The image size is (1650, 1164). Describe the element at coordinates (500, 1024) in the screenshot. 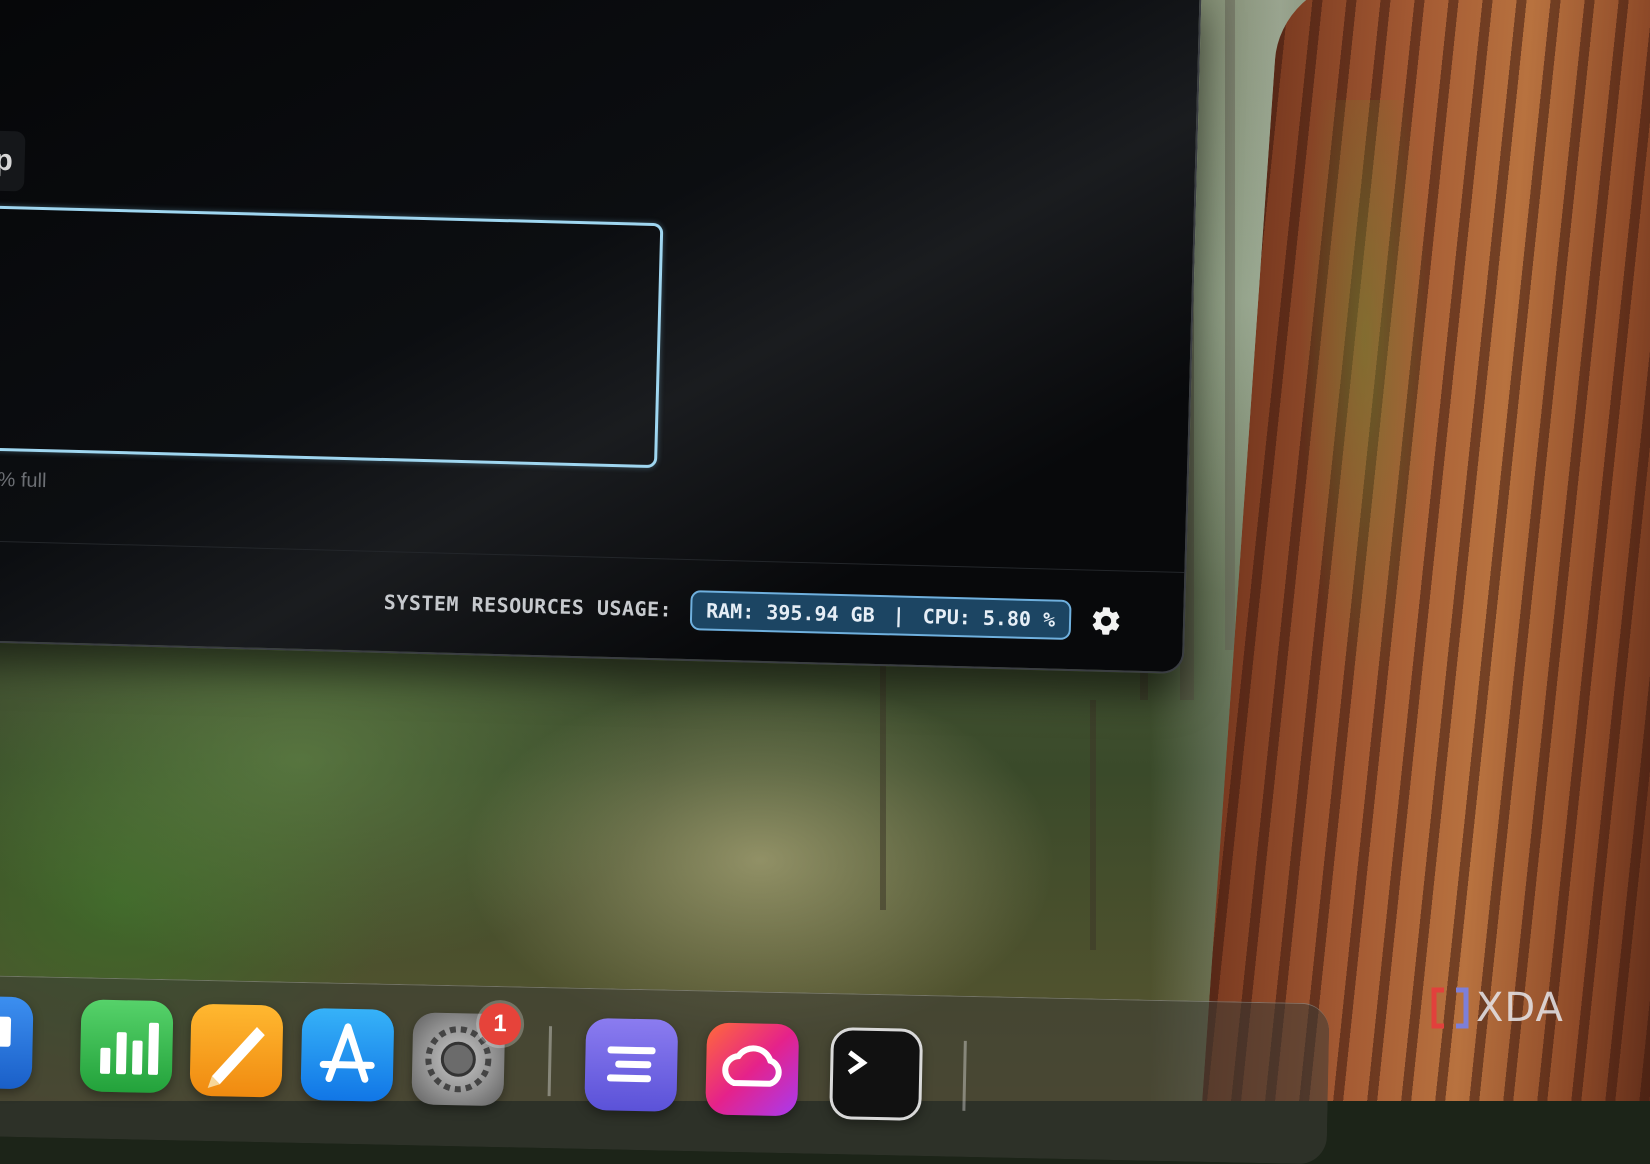

I see `notification-badge: 1` at that location.